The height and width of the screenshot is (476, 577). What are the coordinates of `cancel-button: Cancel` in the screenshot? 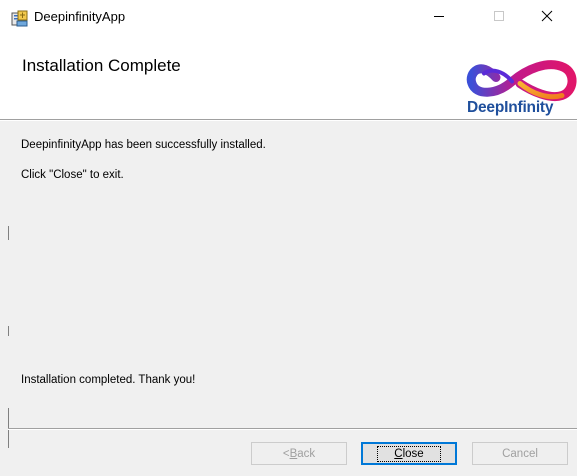 It's located at (520, 453).